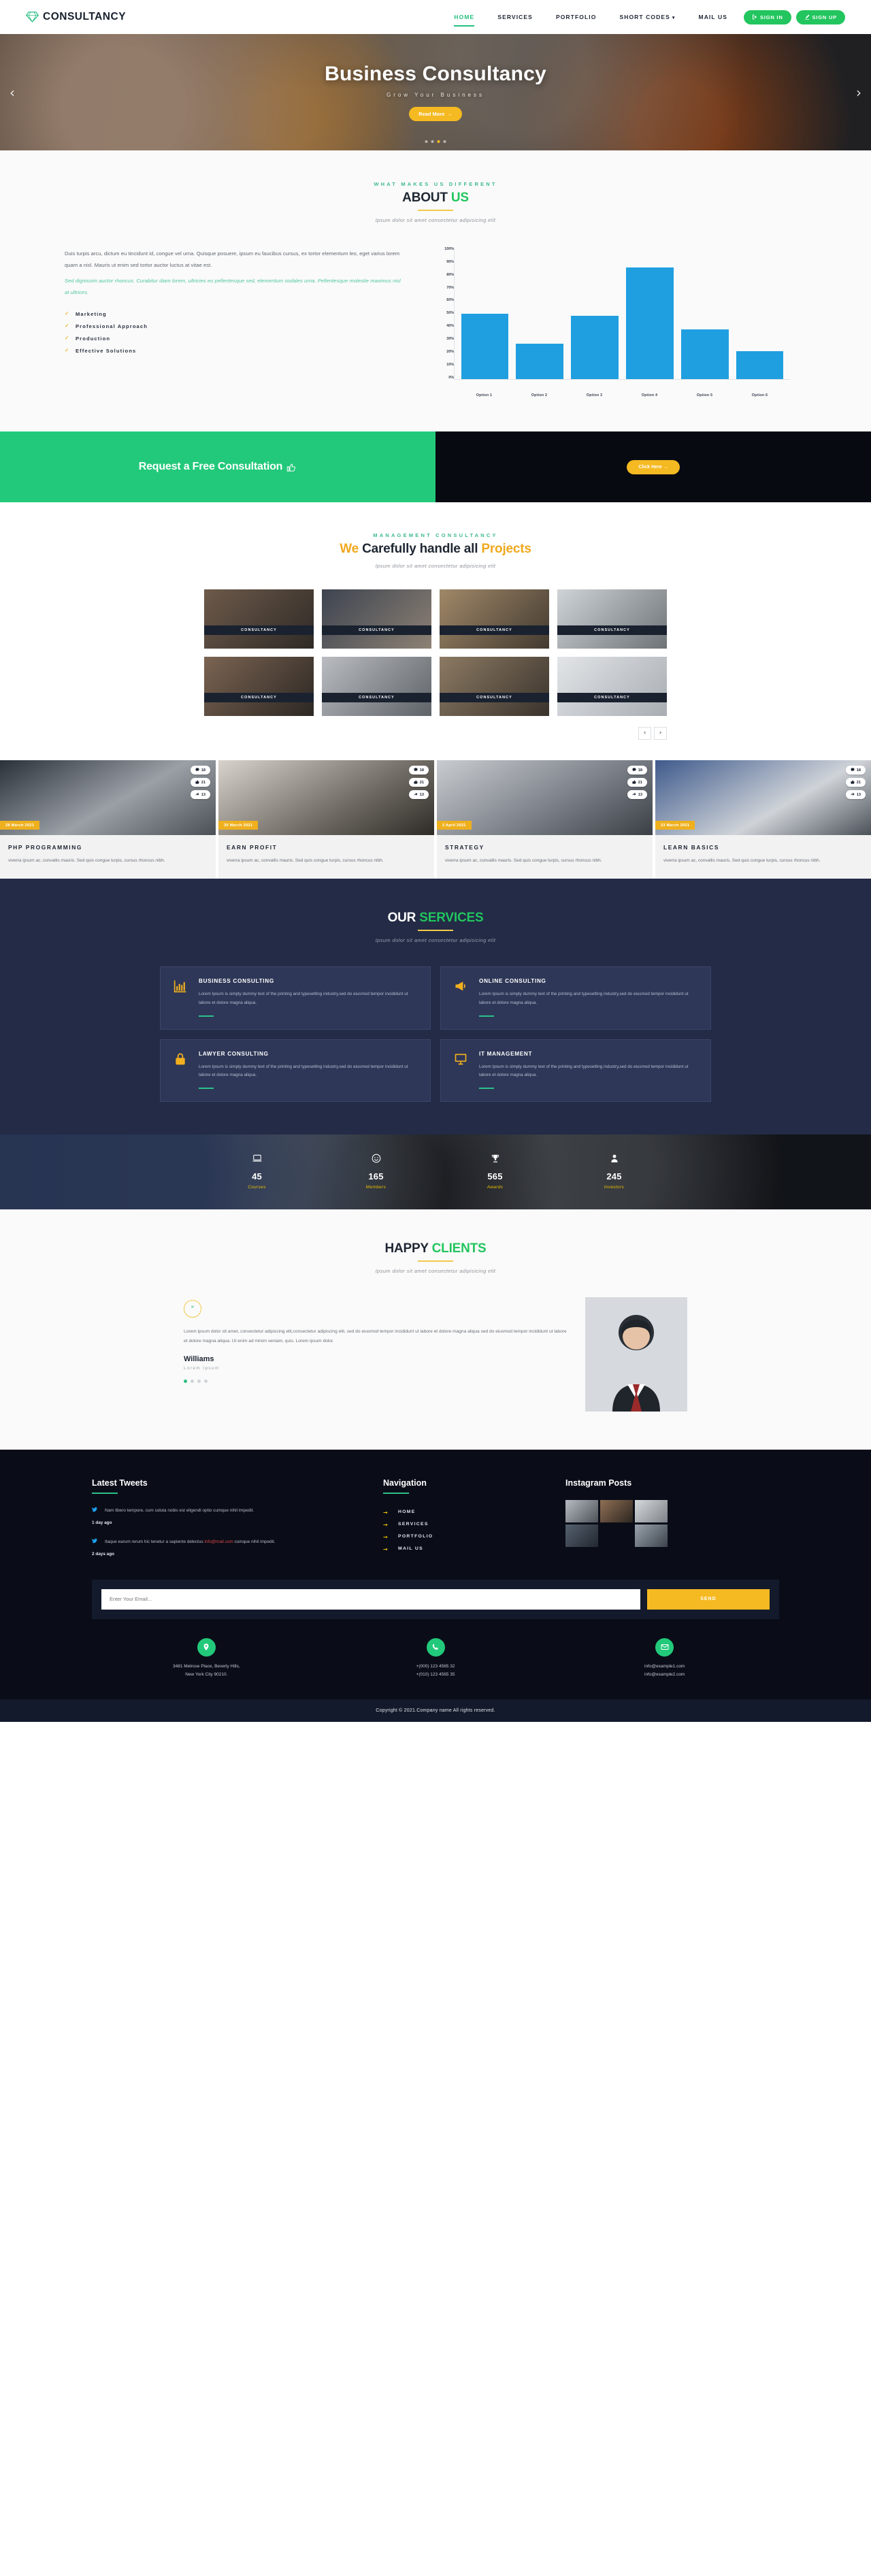  I want to click on hero-subtitle: Grow Your Business, so click(435, 94).